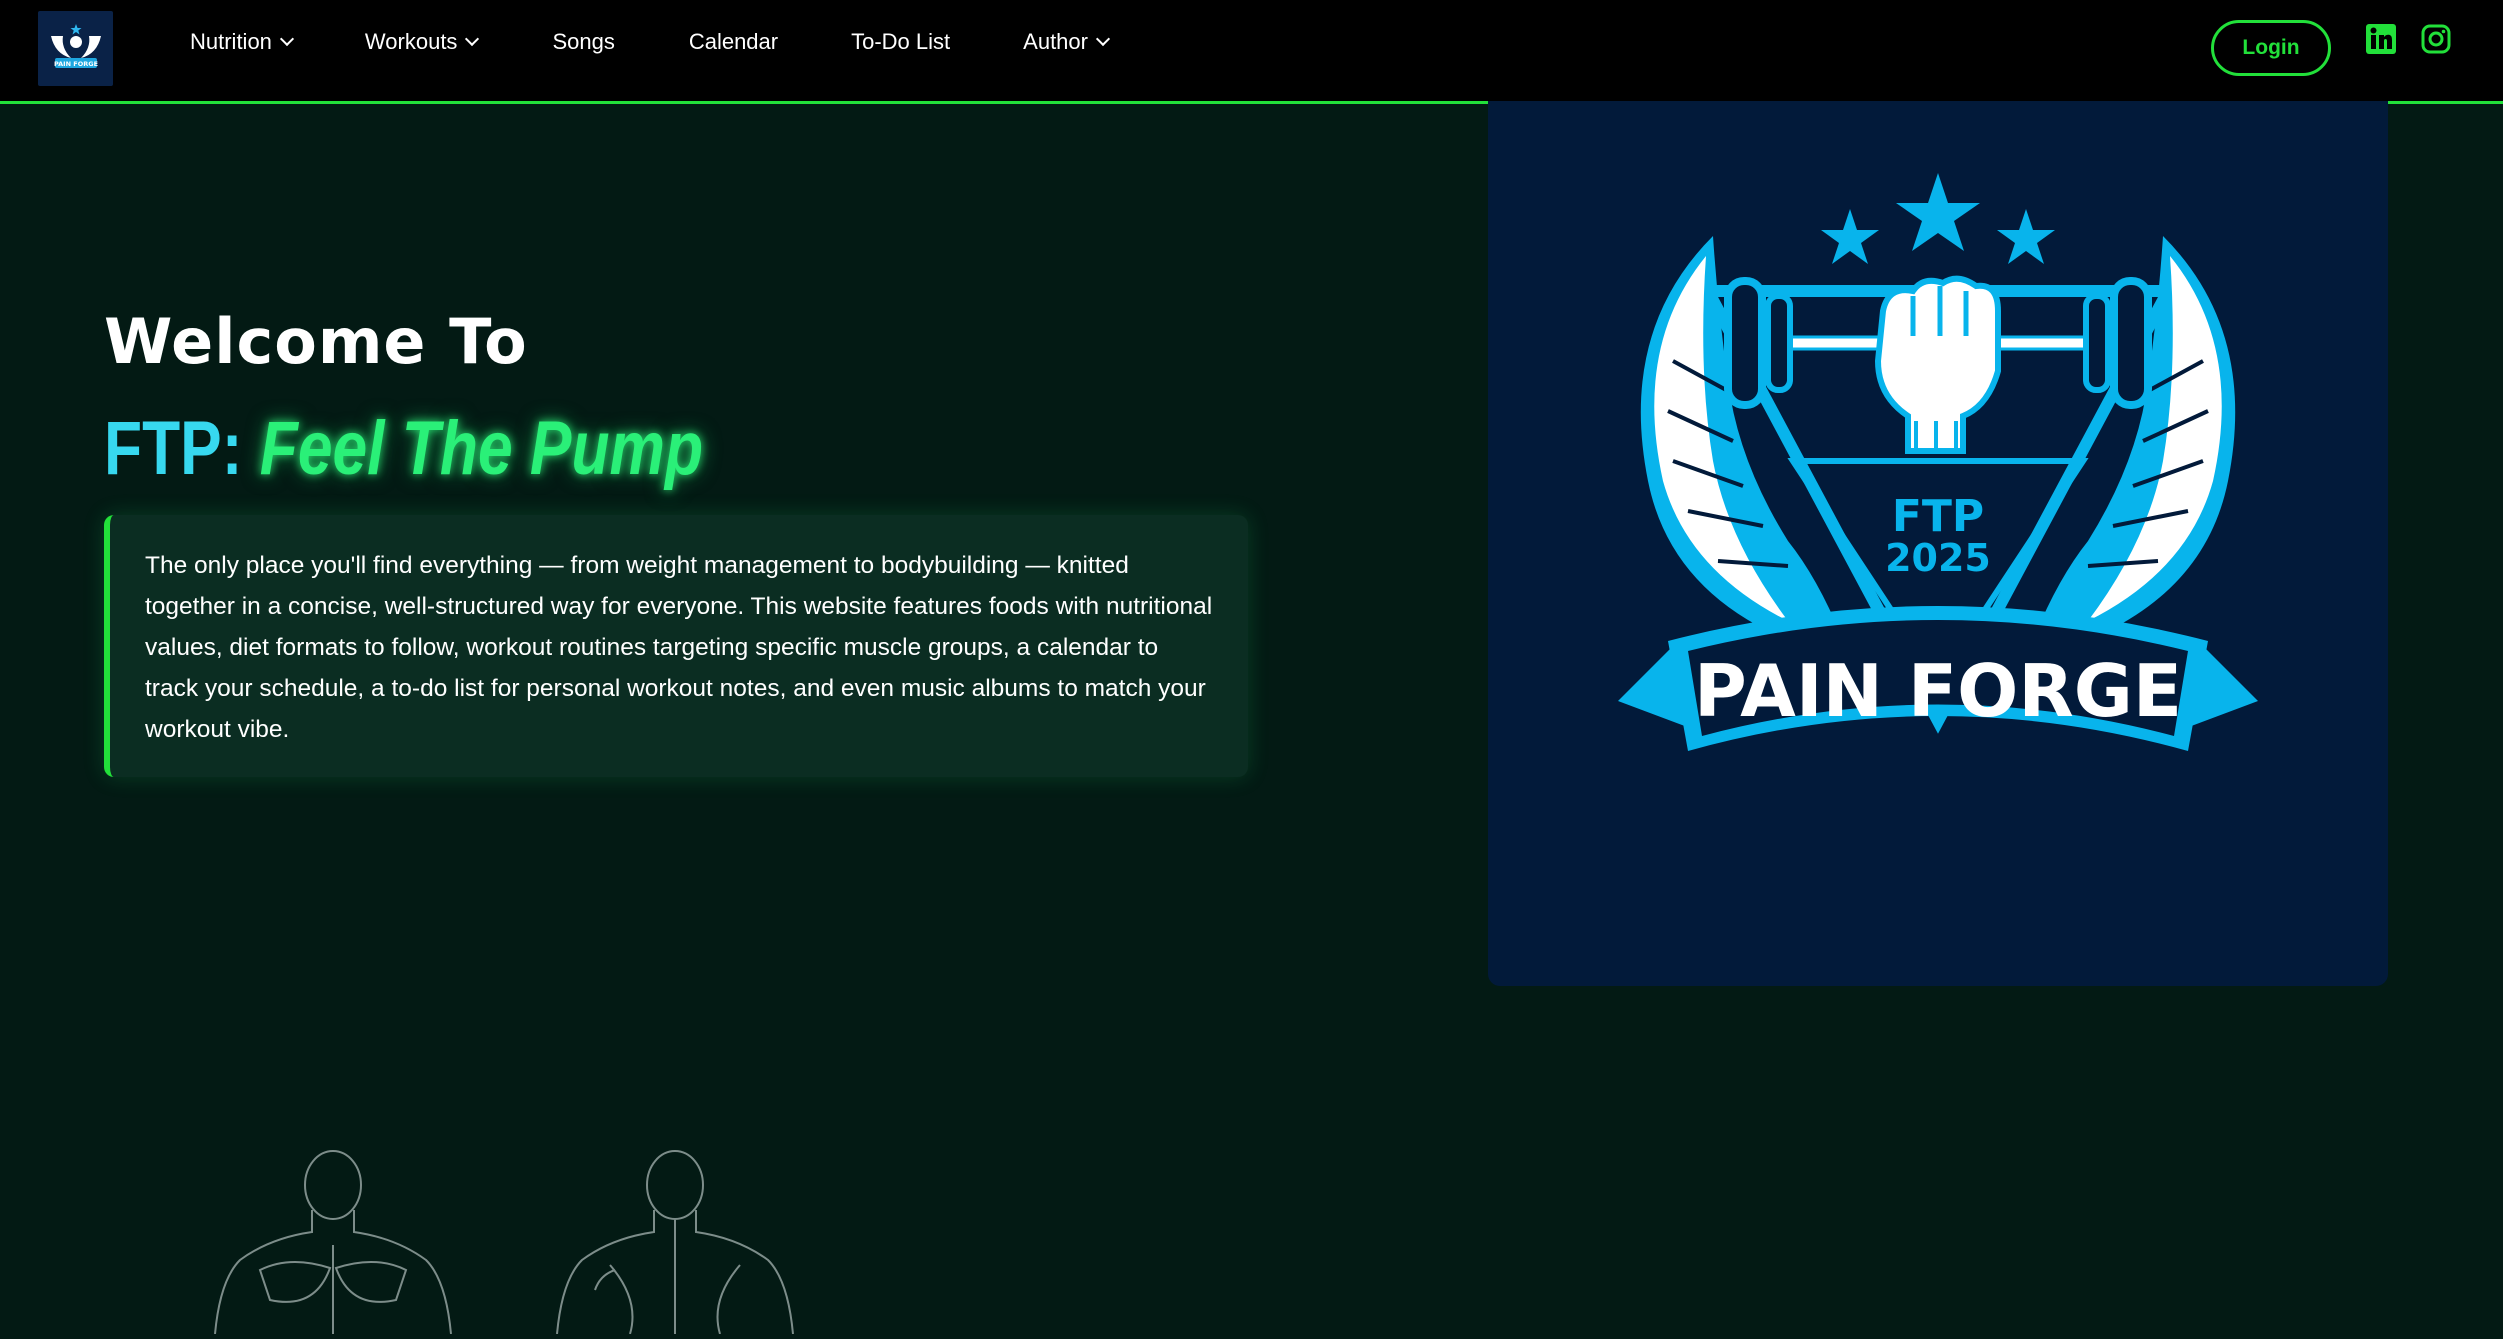  I want to click on login-button: Login, so click(2271, 48).